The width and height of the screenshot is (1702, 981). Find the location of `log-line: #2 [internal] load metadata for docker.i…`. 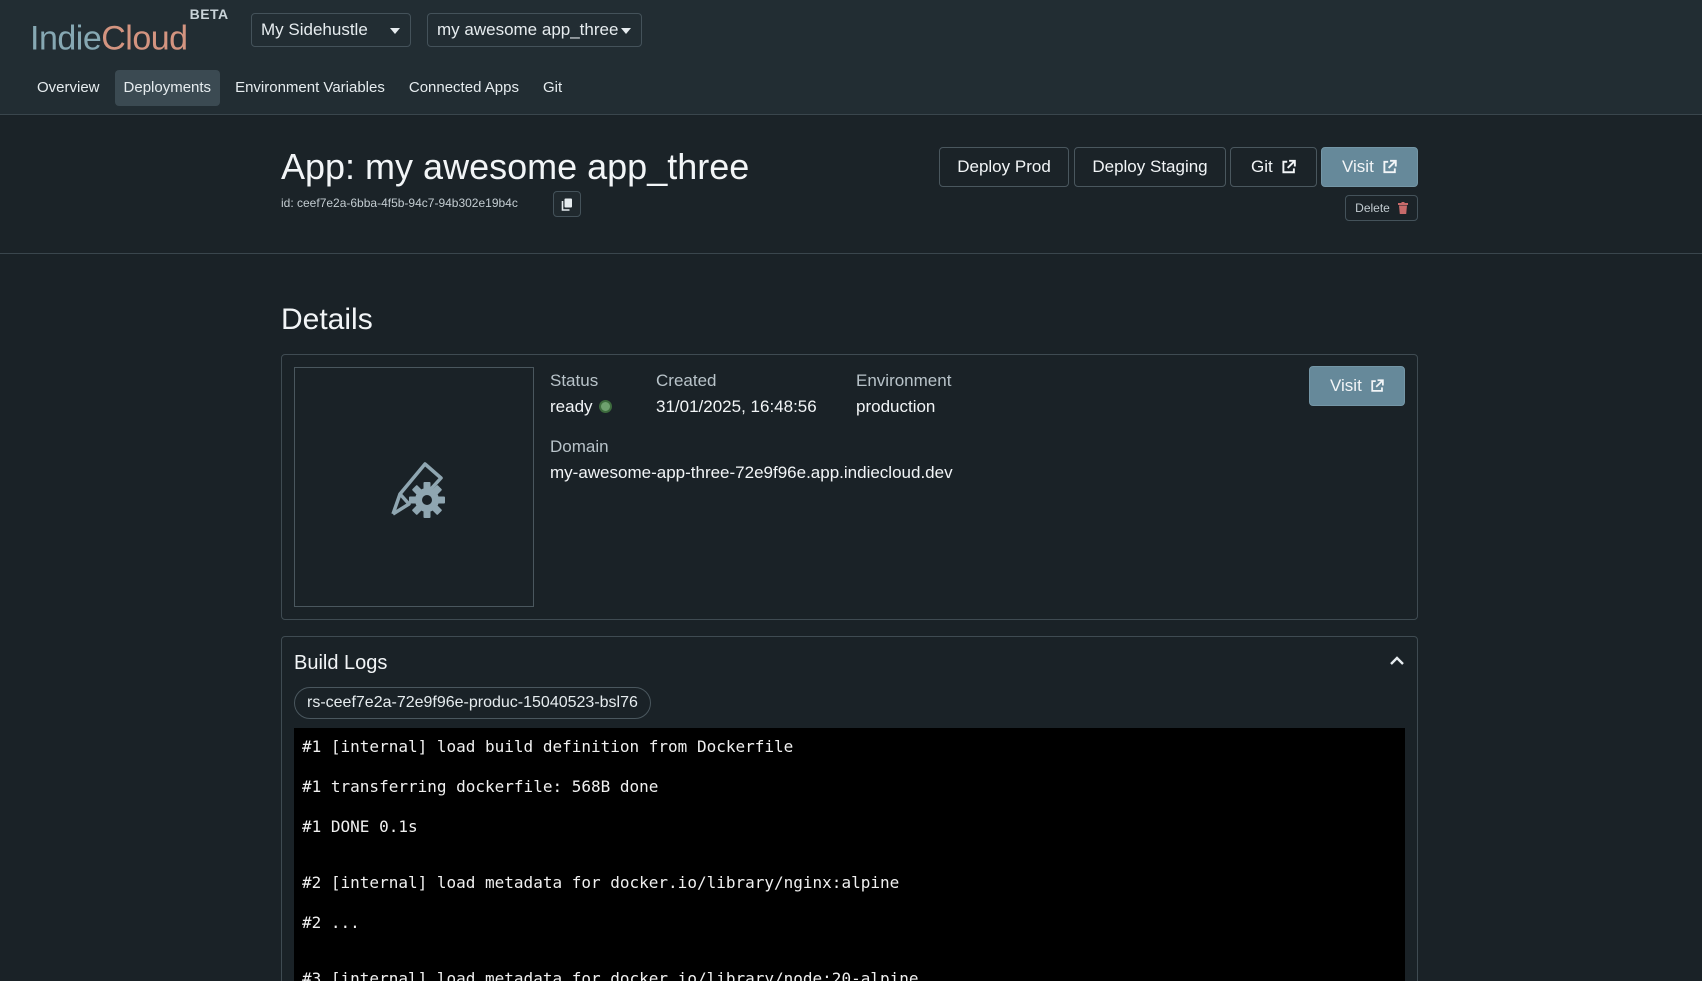

log-line: #2 [internal] load metadata for docker.i… is located at coordinates (601, 882).